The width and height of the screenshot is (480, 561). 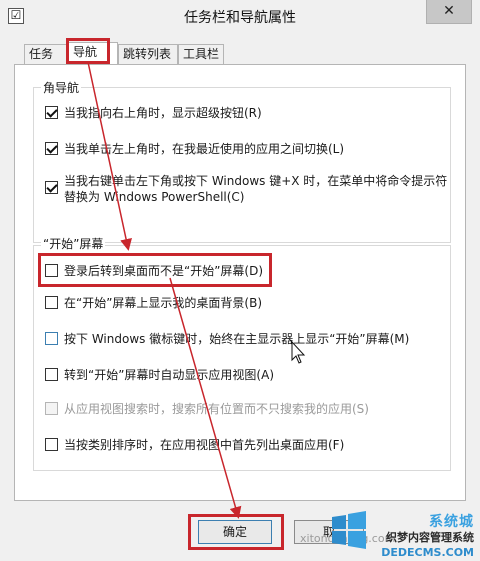 What do you see at coordinates (163, 113) in the screenshot?
I see `option-label: 当我指向右上角时，显示超级按钮(R)` at bounding box center [163, 113].